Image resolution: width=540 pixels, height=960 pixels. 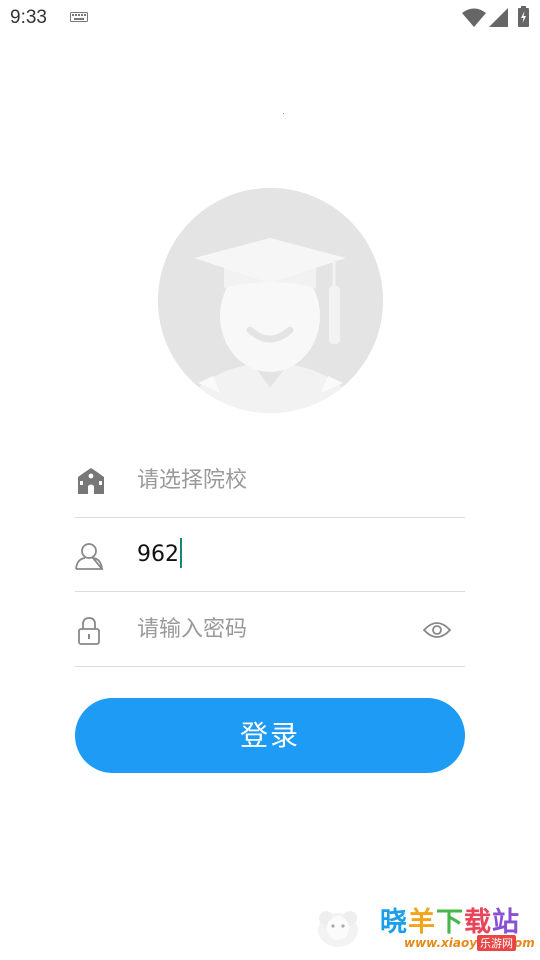 I want to click on school-building-icon, so click(x=91, y=481).